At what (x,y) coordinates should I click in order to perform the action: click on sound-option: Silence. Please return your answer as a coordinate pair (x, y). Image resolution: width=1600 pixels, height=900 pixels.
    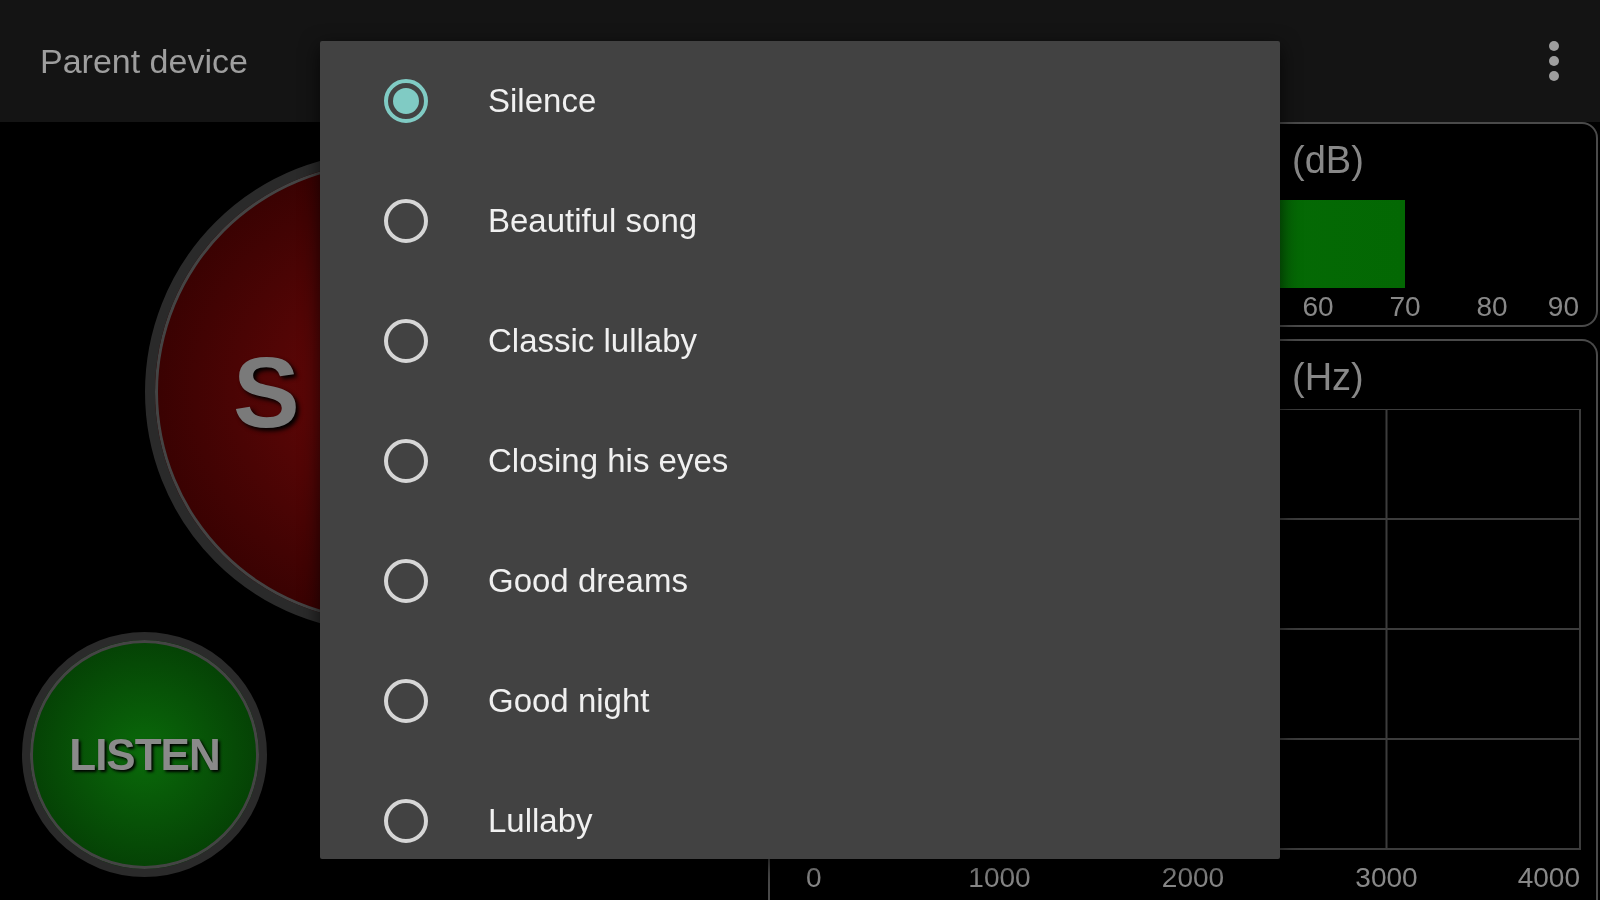
    Looking at the image, I should click on (800, 101).